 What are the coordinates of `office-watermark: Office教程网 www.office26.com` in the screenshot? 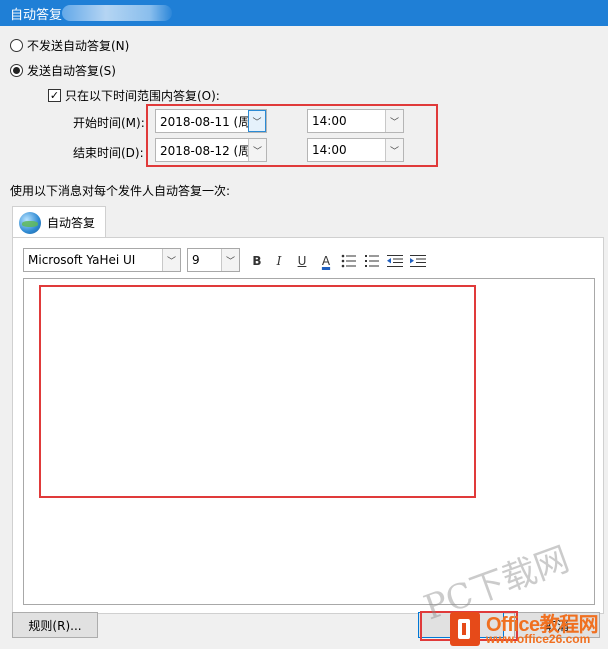 It's located at (526, 627).